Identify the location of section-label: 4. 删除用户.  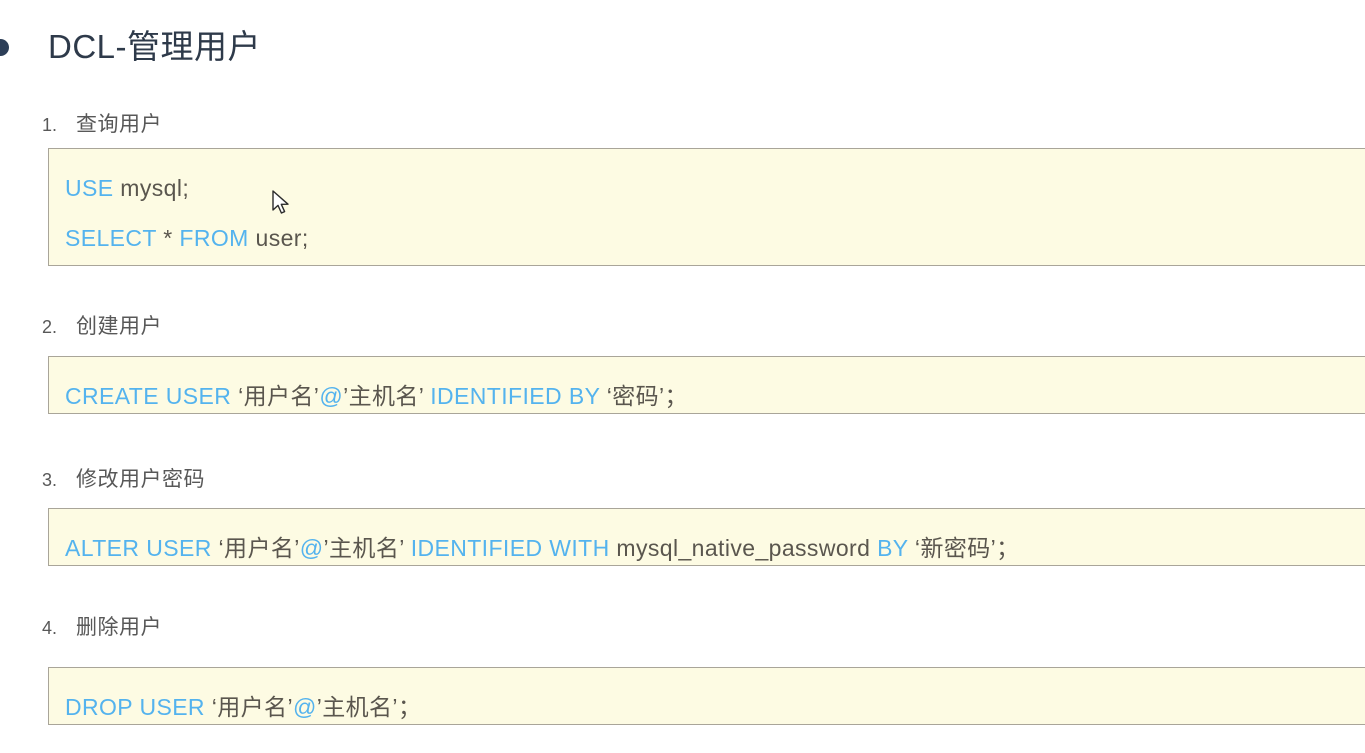
(102, 626).